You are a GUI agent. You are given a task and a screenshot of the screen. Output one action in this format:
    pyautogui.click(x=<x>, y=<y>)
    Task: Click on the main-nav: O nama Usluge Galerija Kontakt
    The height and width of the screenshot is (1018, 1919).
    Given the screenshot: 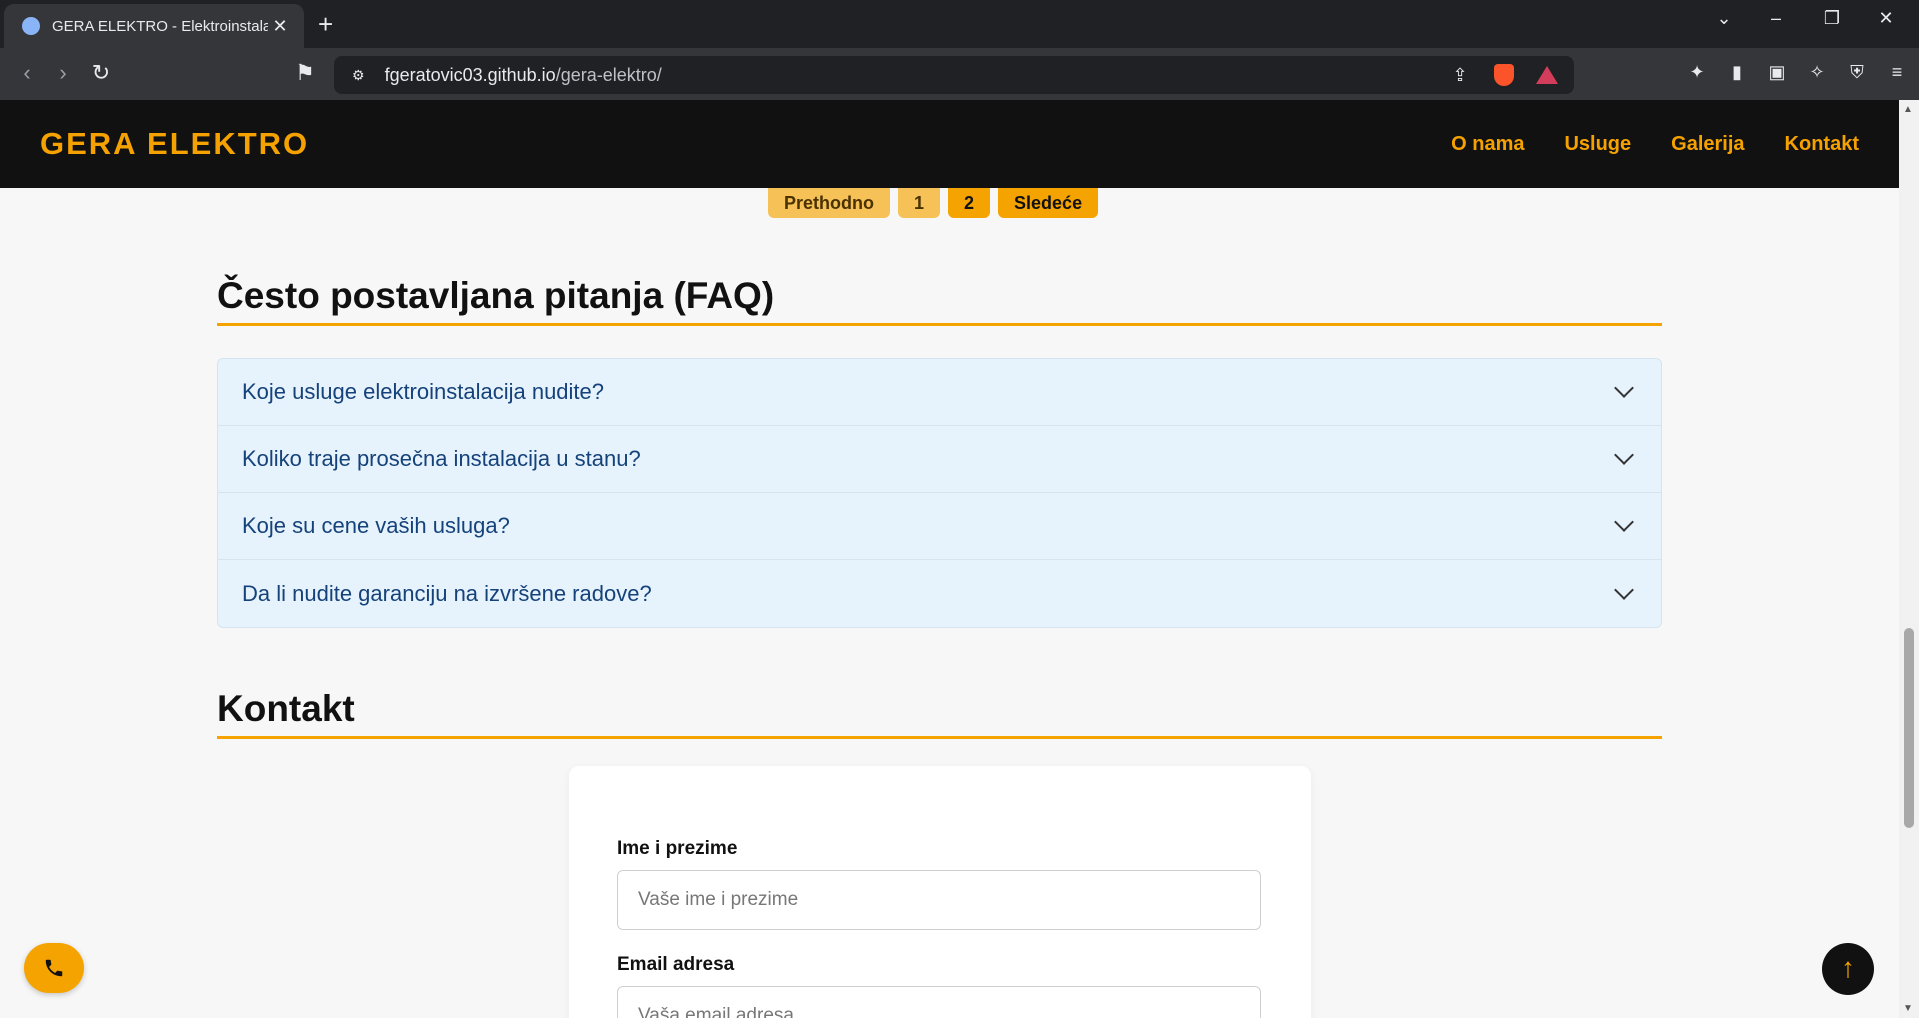 What is the action you would take?
    pyautogui.click(x=1655, y=144)
    